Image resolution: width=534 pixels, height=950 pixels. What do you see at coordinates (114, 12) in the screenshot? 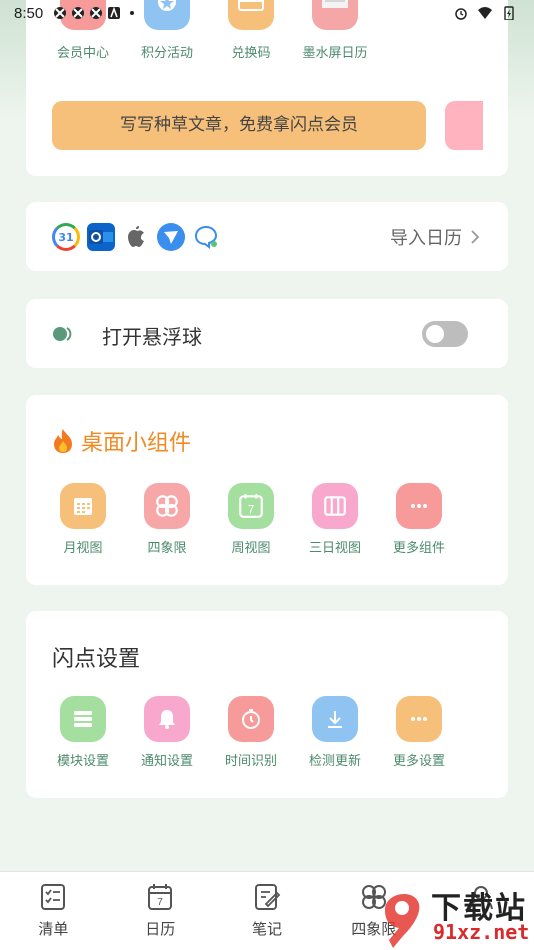
I see `app-notification-icon` at bounding box center [114, 12].